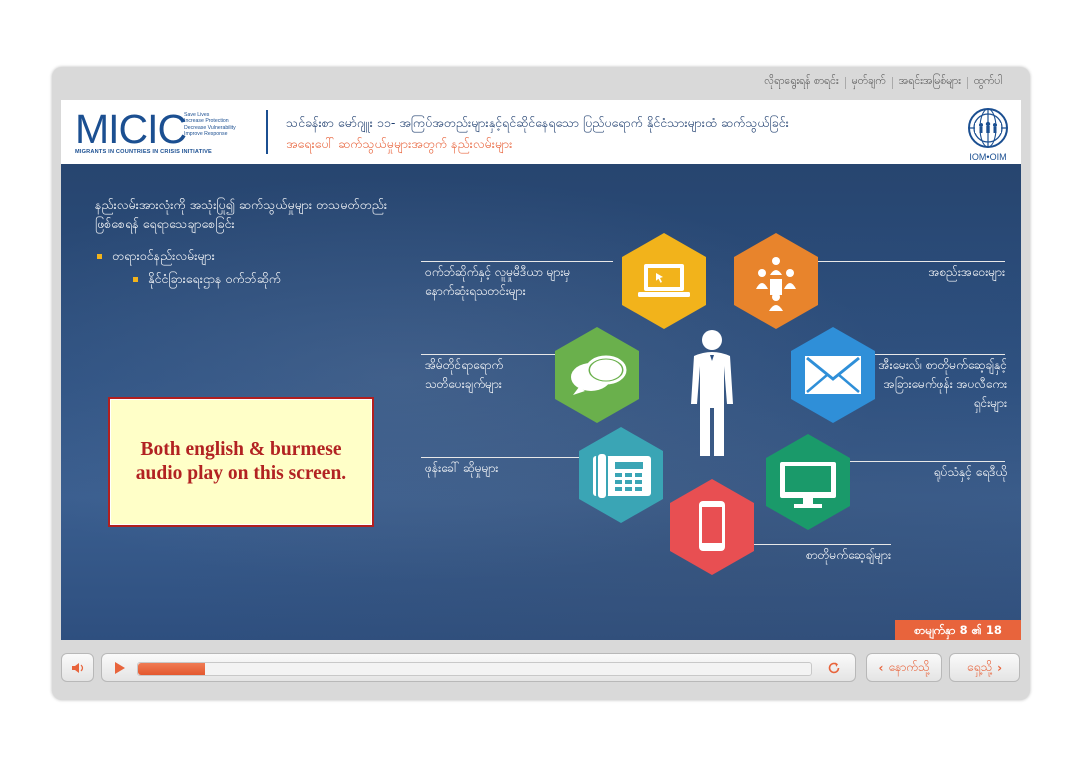 The height and width of the screenshot is (757, 1071). Describe the element at coordinates (987, 157) in the screenshot. I see `svg-text: IOM•OIM` at that location.